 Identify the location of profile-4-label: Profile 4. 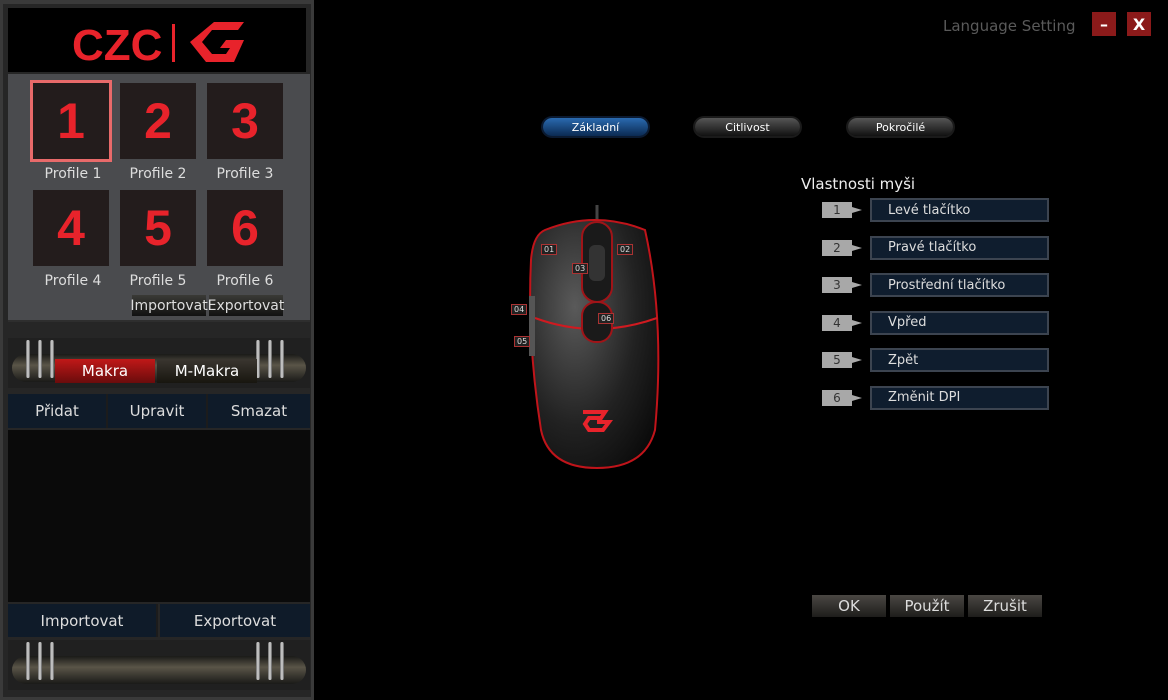
(73, 281).